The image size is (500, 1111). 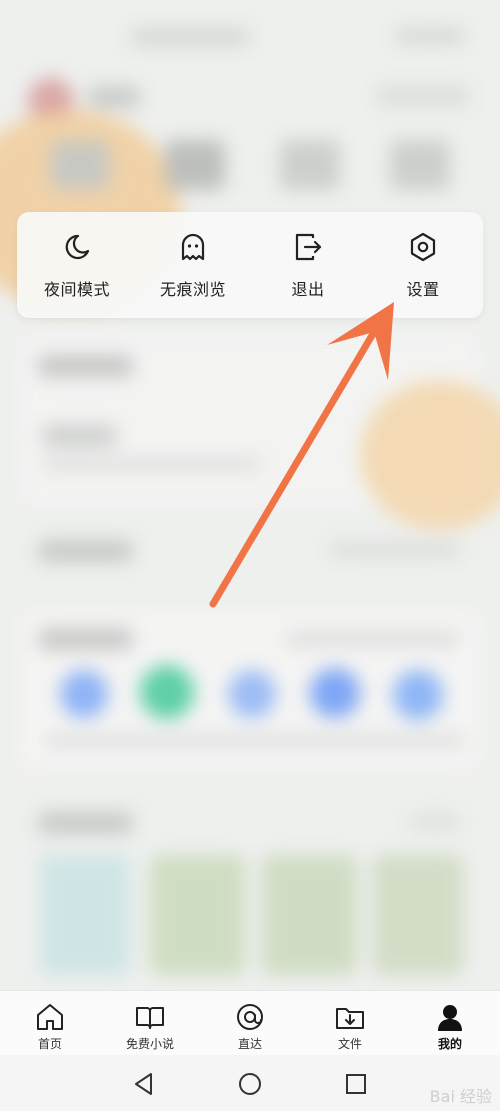 I want to click on logout-button: 退出, so click(x=308, y=270).